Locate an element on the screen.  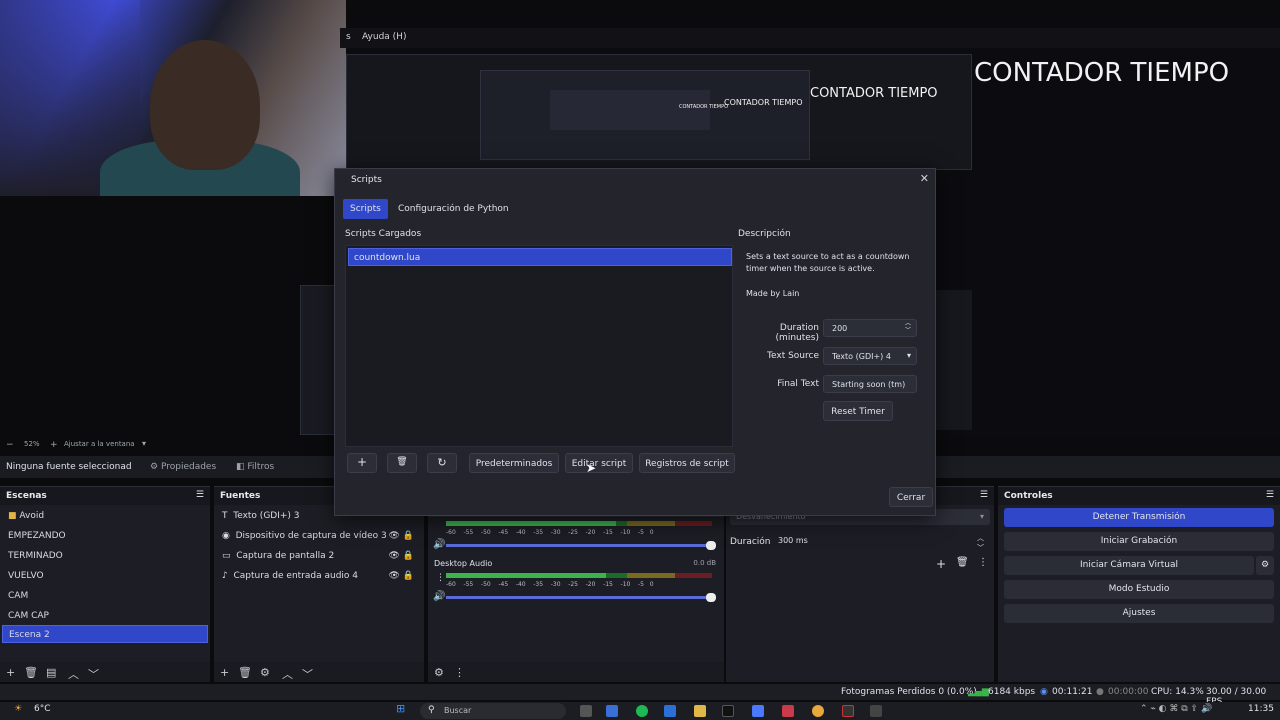
dropped-frames: Fotogramas Perdidos 0 (0.0%) is located at coordinates (909, 692).